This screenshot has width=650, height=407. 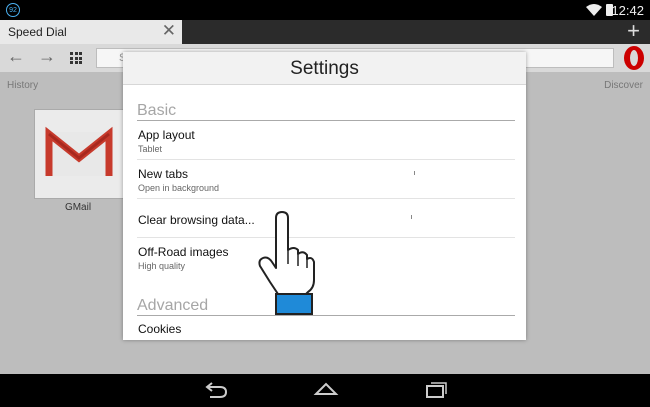 What do you see at coordinates (79, 151) in the screenshot?
I see `gmail-logo-icon` at bounding box center [79, 151].